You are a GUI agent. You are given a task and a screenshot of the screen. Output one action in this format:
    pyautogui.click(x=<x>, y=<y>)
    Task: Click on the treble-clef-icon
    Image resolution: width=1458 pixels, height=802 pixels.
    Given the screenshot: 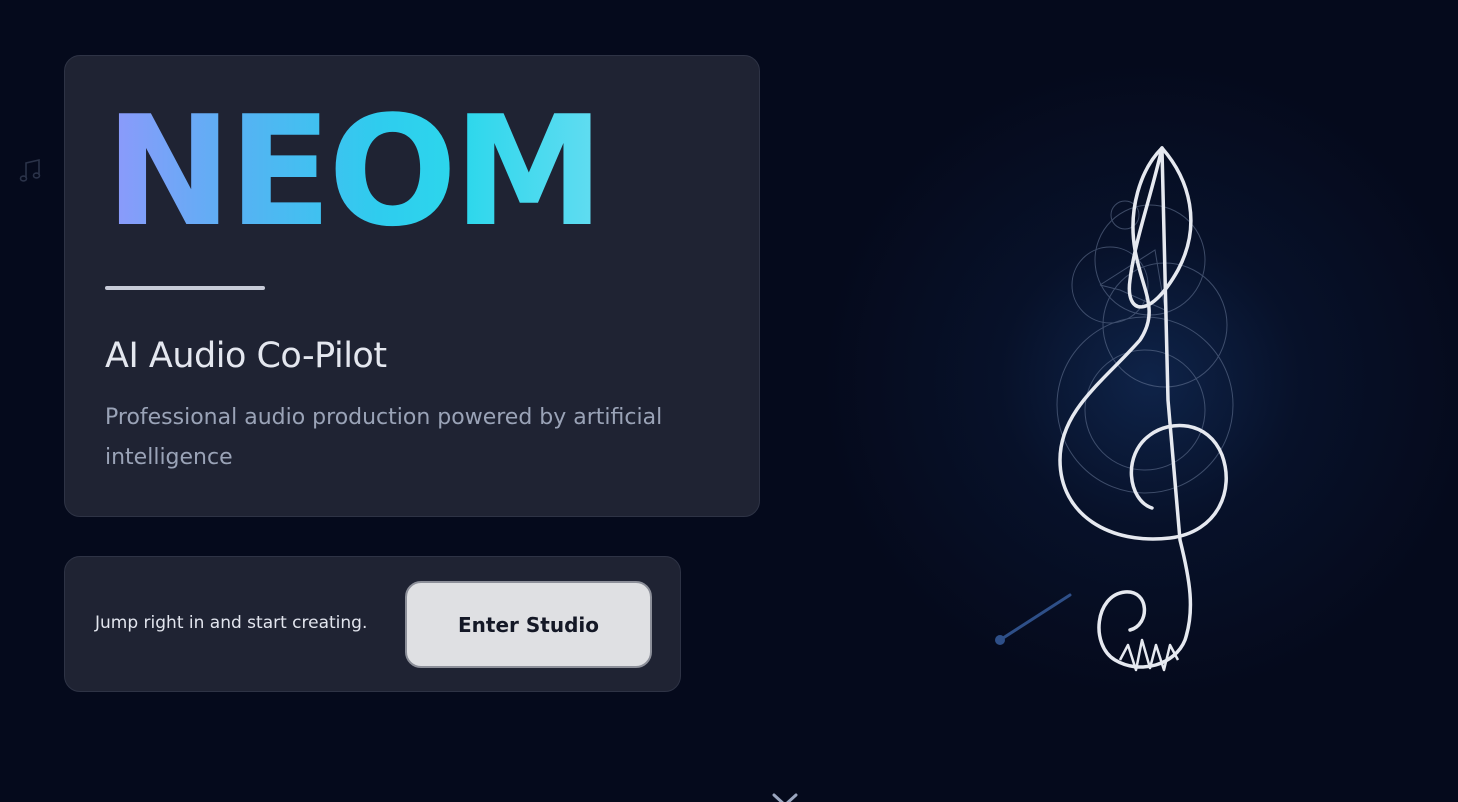 What is the action you would take?
    pyautogui.click(x=1114, y=409)
    